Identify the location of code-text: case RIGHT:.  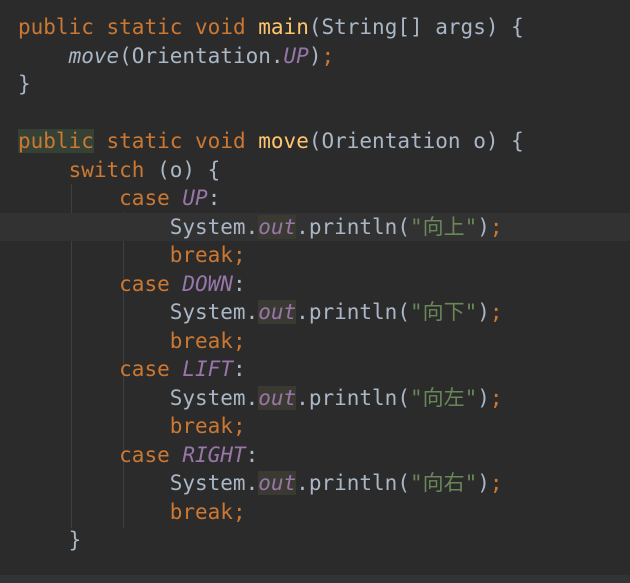
(138, 455).